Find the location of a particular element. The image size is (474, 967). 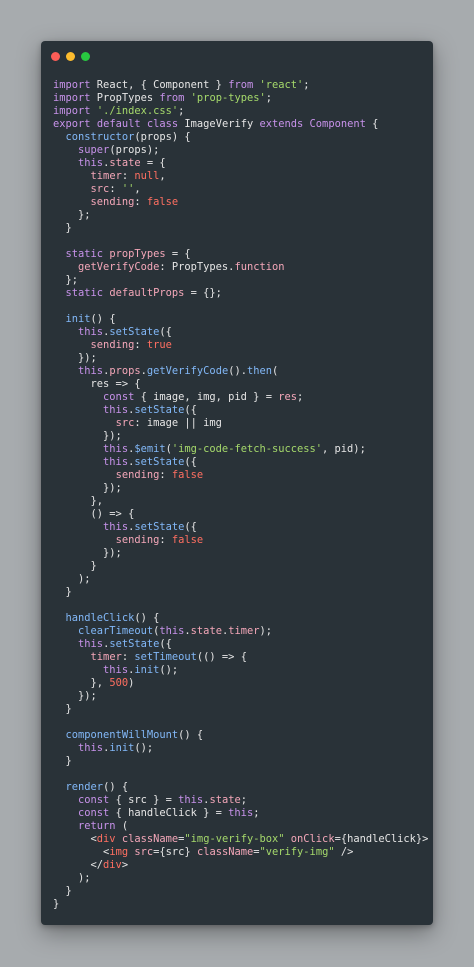

code-token: state is located at coordinates (206, 631).